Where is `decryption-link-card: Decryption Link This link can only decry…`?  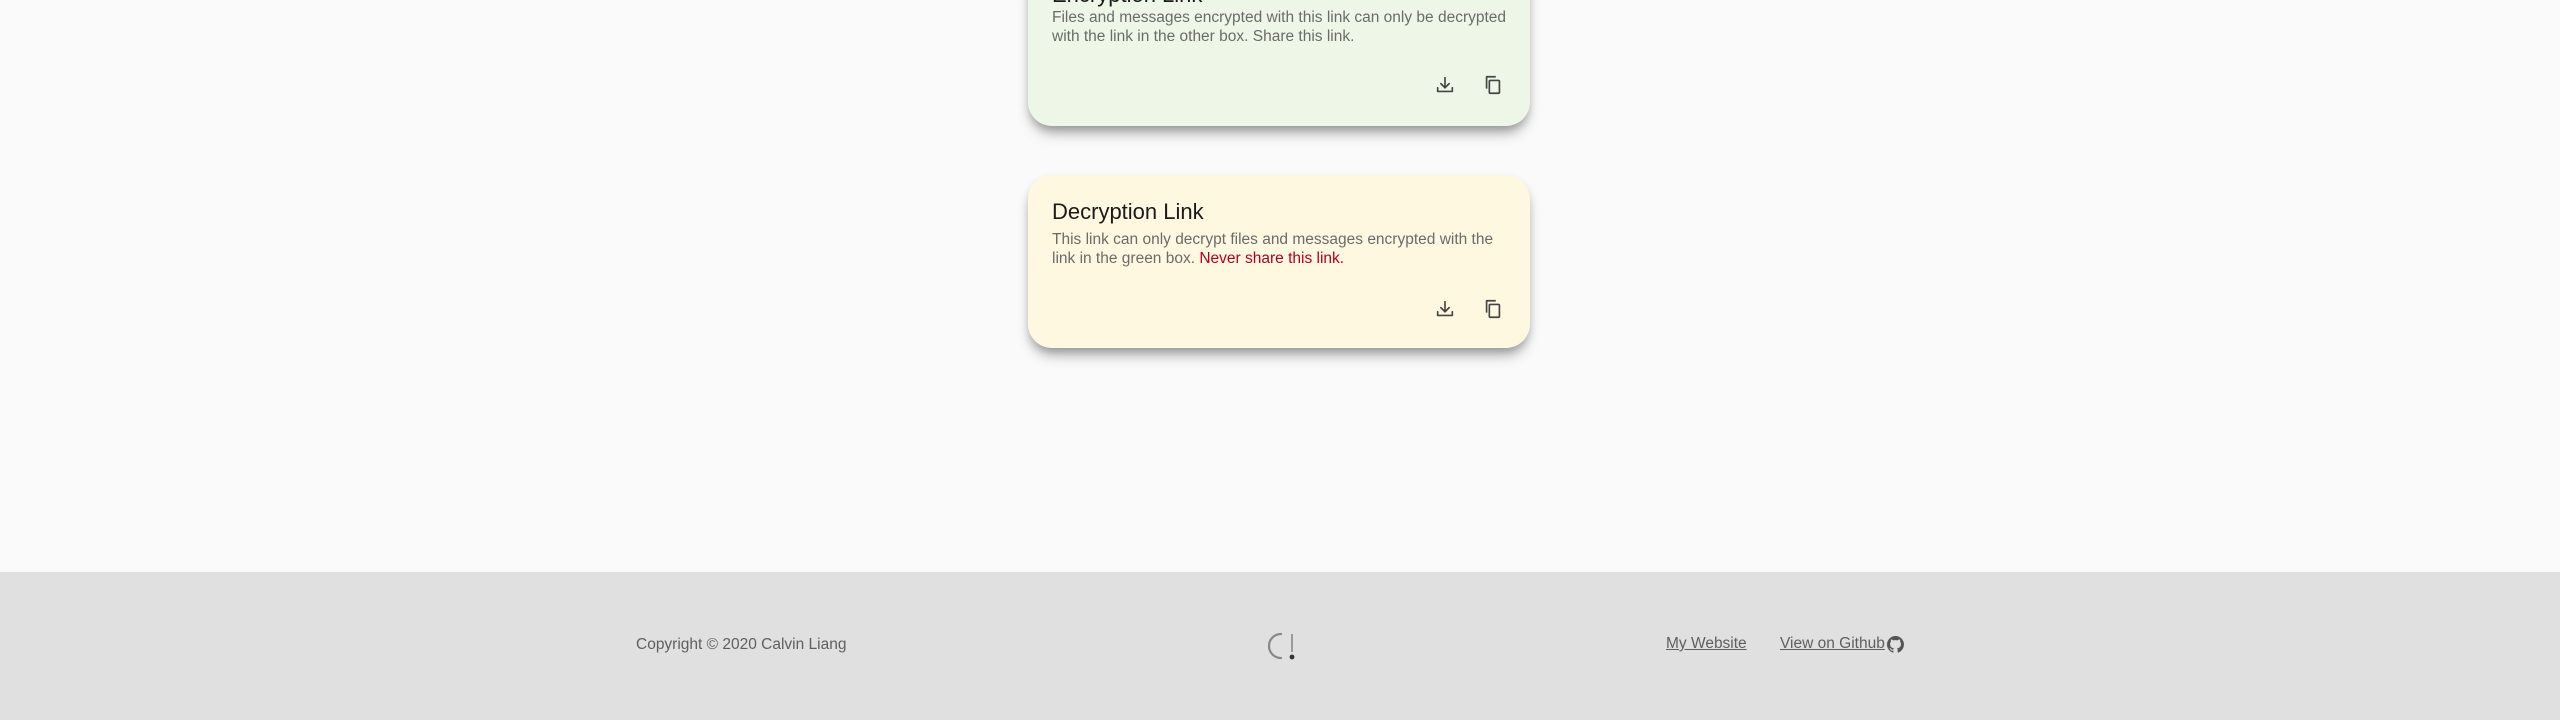
decryption-link-card: Decryption Link This link can only decry… is located at coordinates (1279, 261).